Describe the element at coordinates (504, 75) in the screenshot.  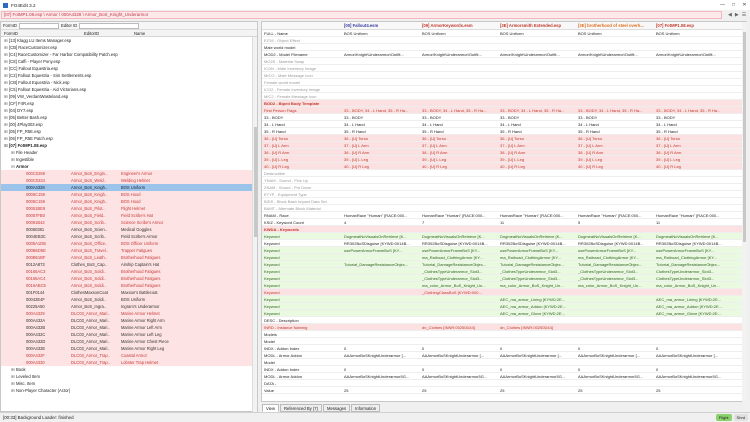
I see `record-field-row: MICO - Male Message Icon` at that location.